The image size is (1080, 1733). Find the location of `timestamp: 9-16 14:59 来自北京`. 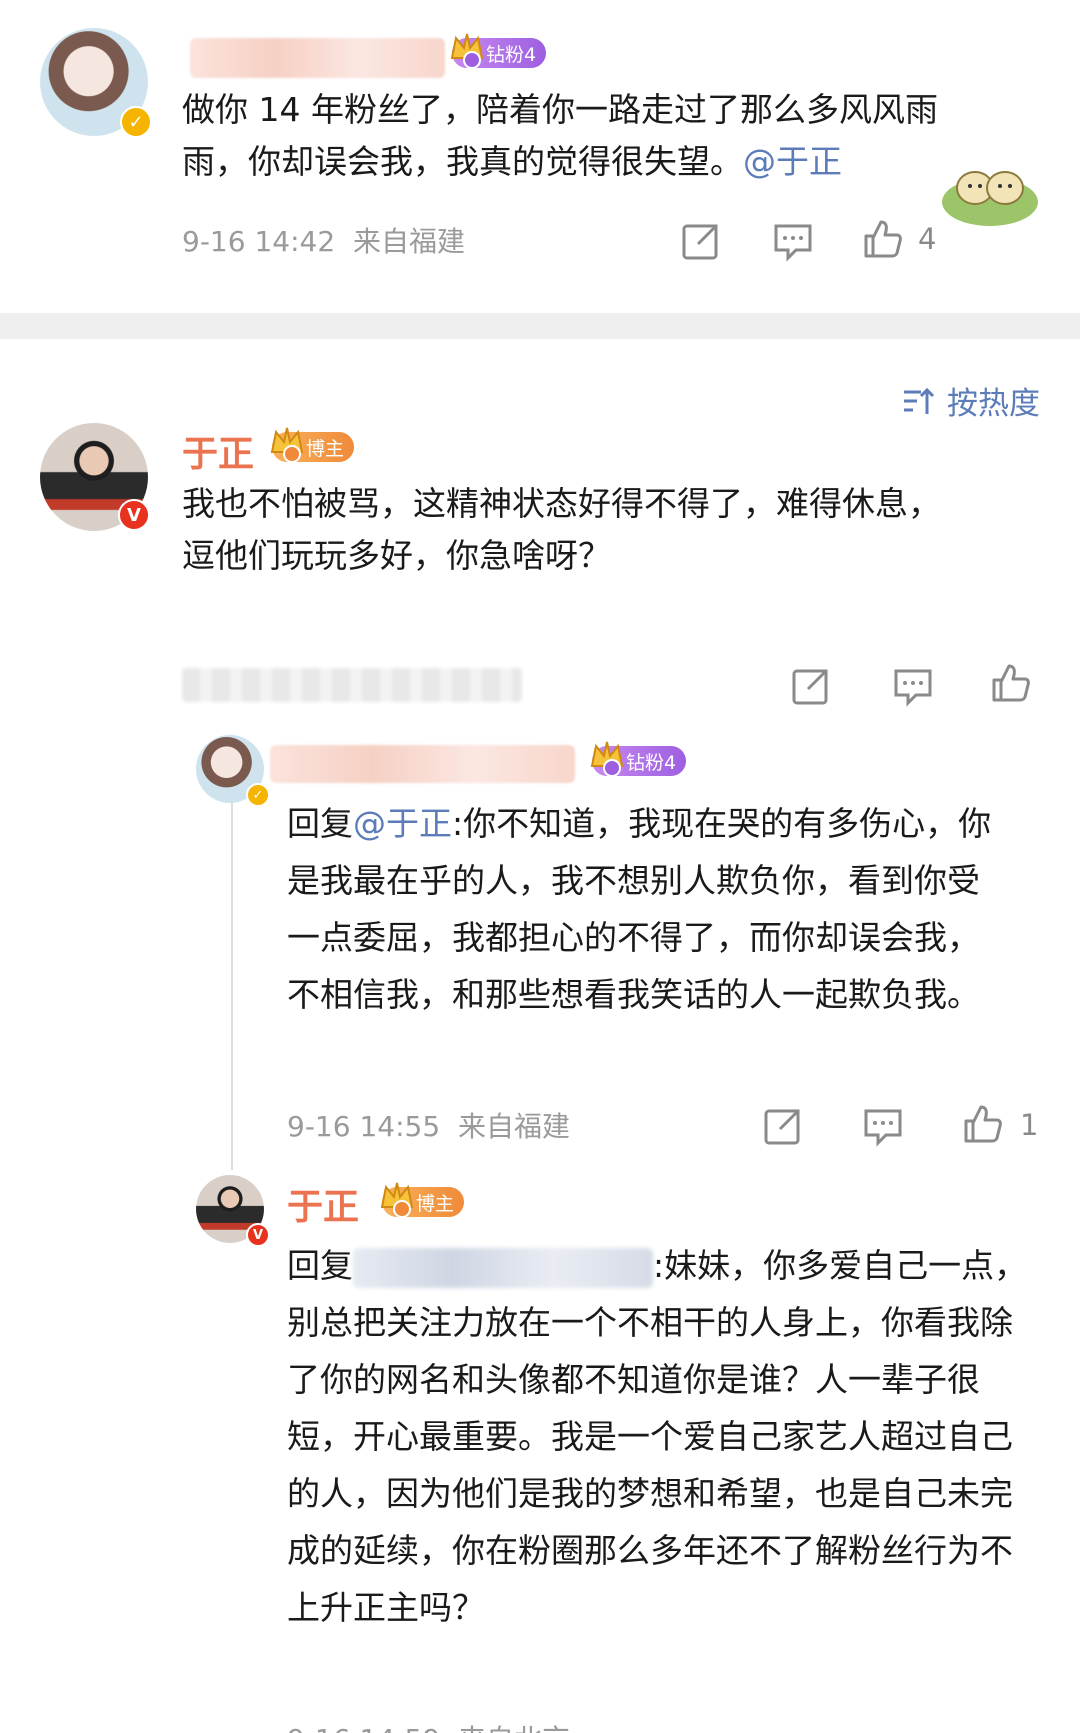

timestamp: 9-16 14:59 来自北京 is located at coordinates (428, 1725).